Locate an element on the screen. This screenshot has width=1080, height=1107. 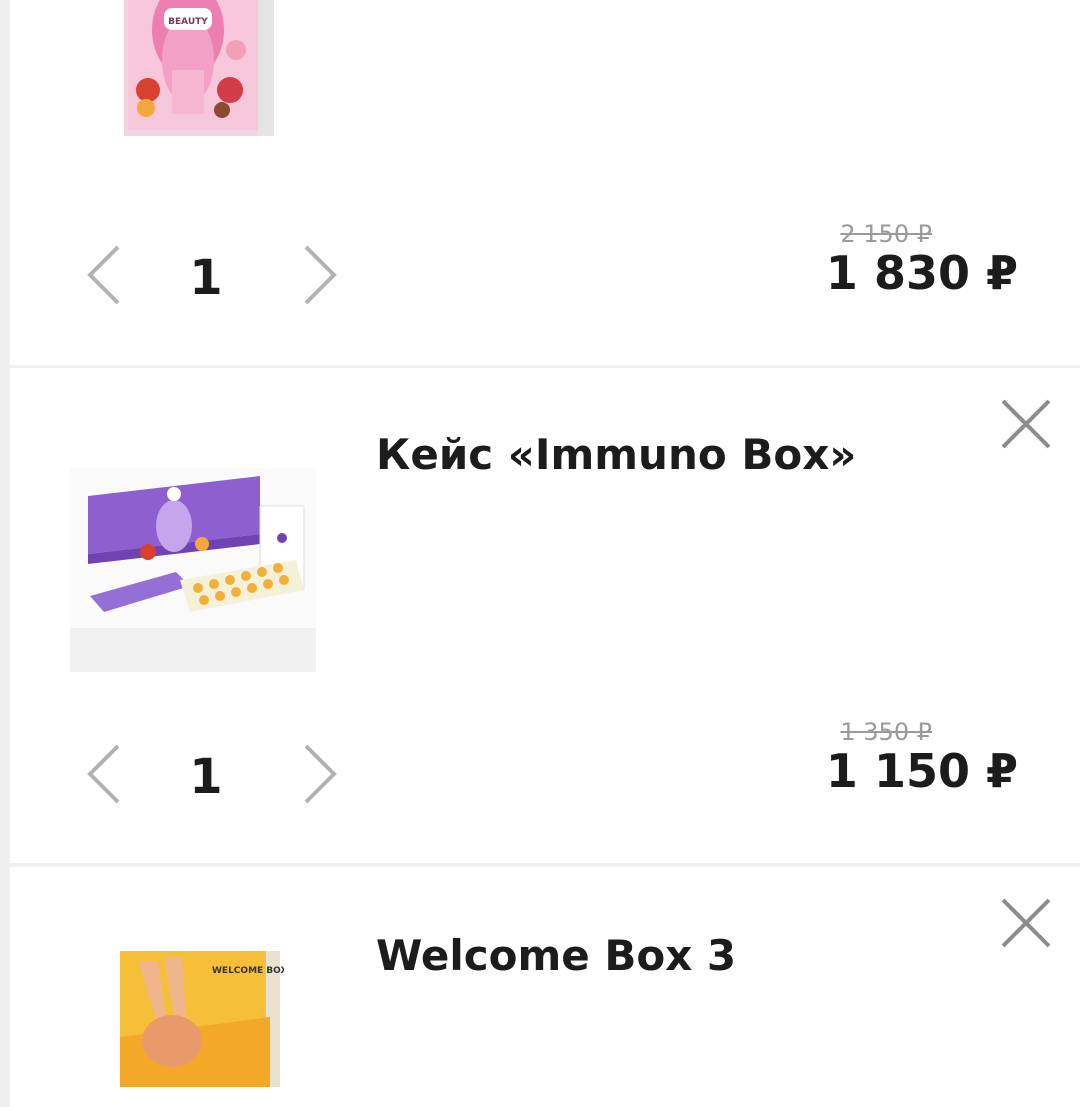
current-price: 1 830 ₽ is located at coordinates (921, 273).